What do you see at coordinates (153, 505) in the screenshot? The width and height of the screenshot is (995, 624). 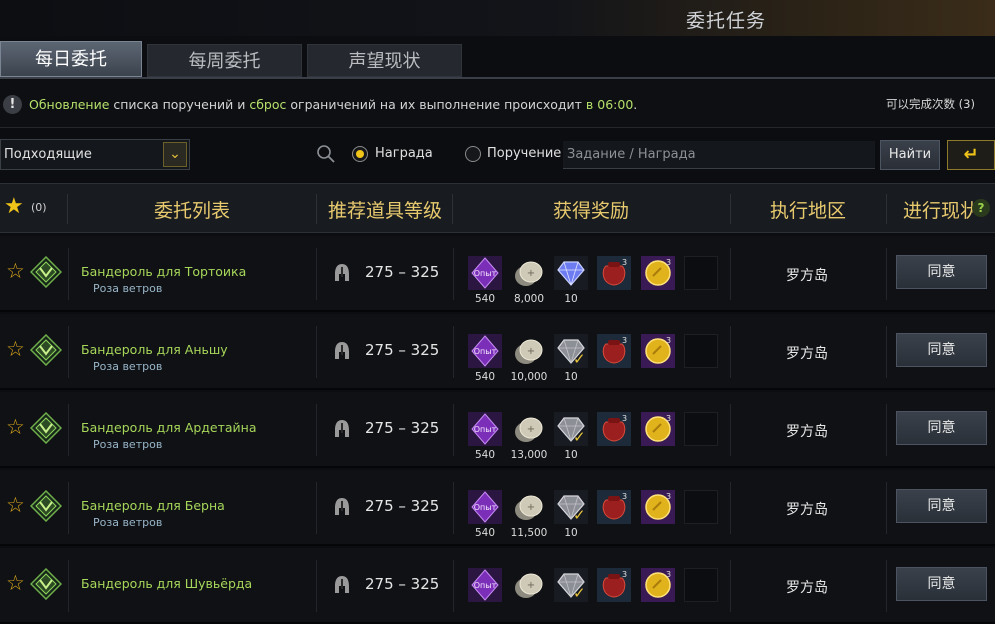 I see `quest-name: Бандероль для Берна` at bounding box center [153, 505].